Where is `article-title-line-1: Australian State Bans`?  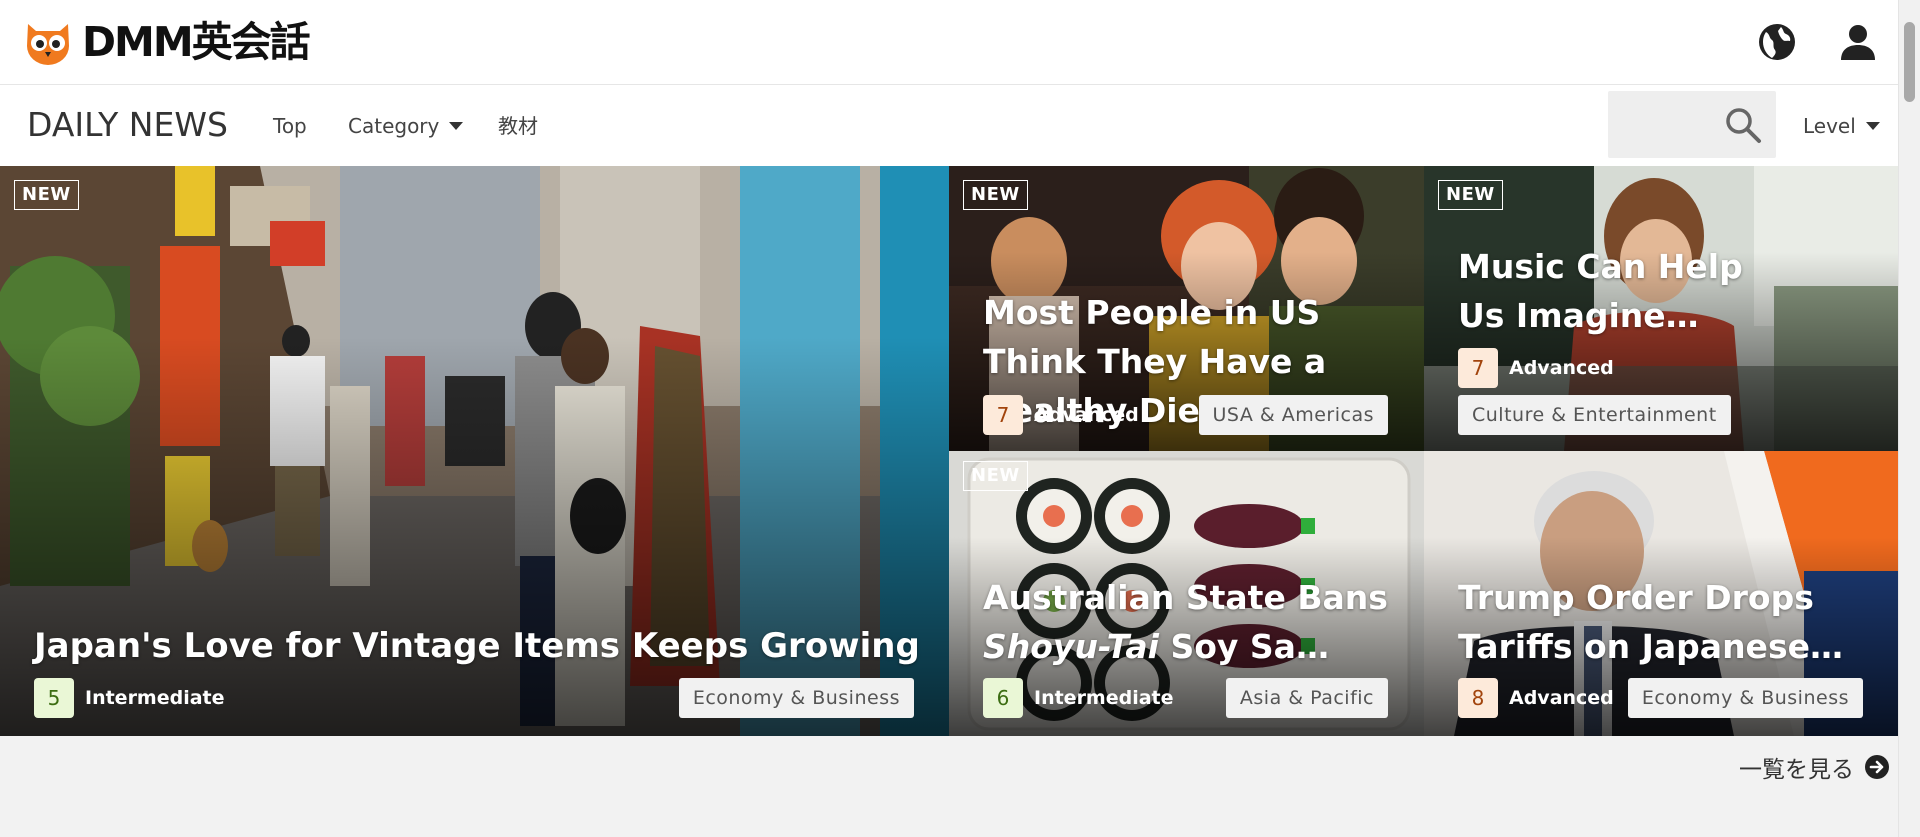
article-title-line-1: Australian State Bans is located at coordinates (1185, 597).